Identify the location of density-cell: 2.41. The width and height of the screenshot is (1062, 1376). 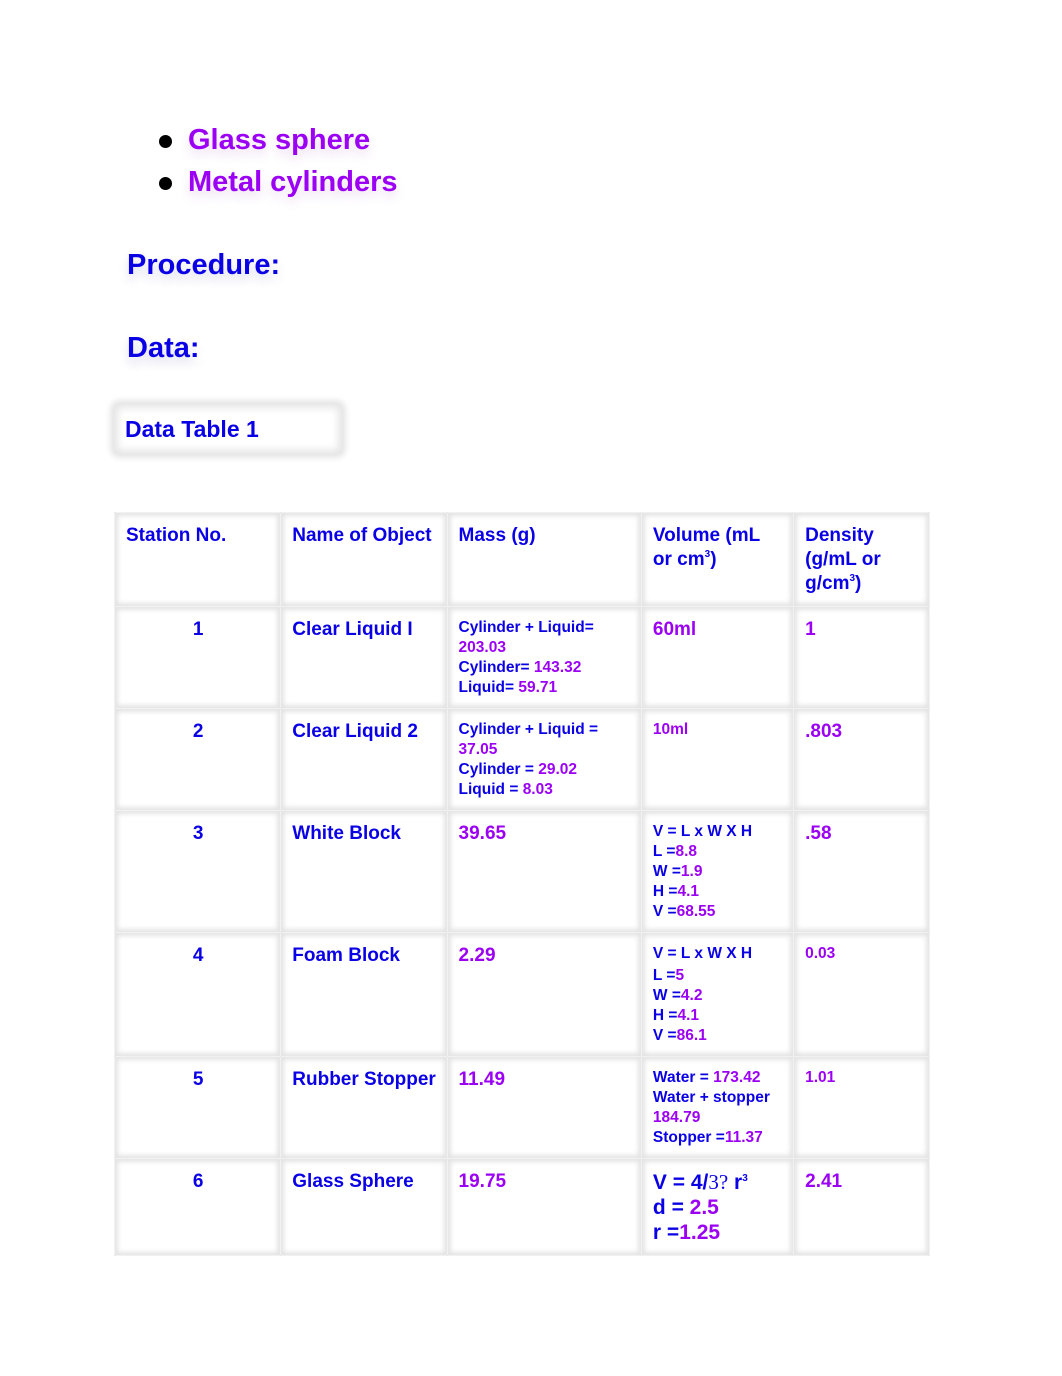
(861, 1207).